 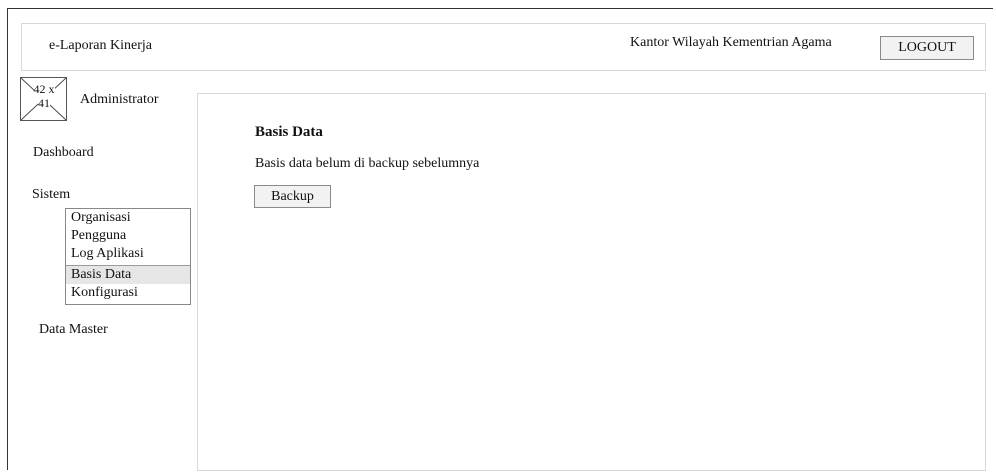 What do you see at coordinates (44, 89) in the screenshot?
I see `avatar-size-line1: 42 x` at bounding box center [44, 89].